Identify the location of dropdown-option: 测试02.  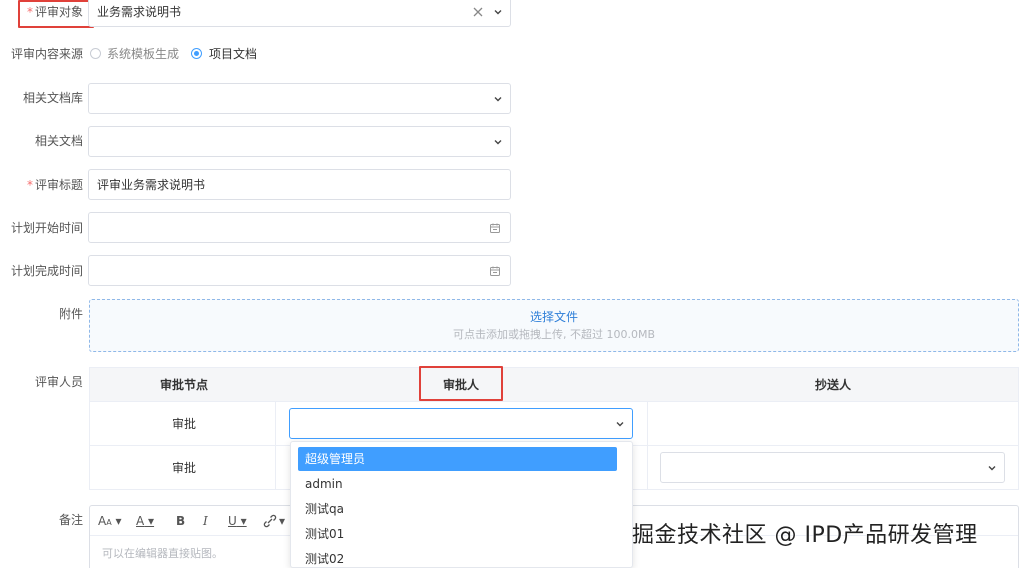
(457, 557).